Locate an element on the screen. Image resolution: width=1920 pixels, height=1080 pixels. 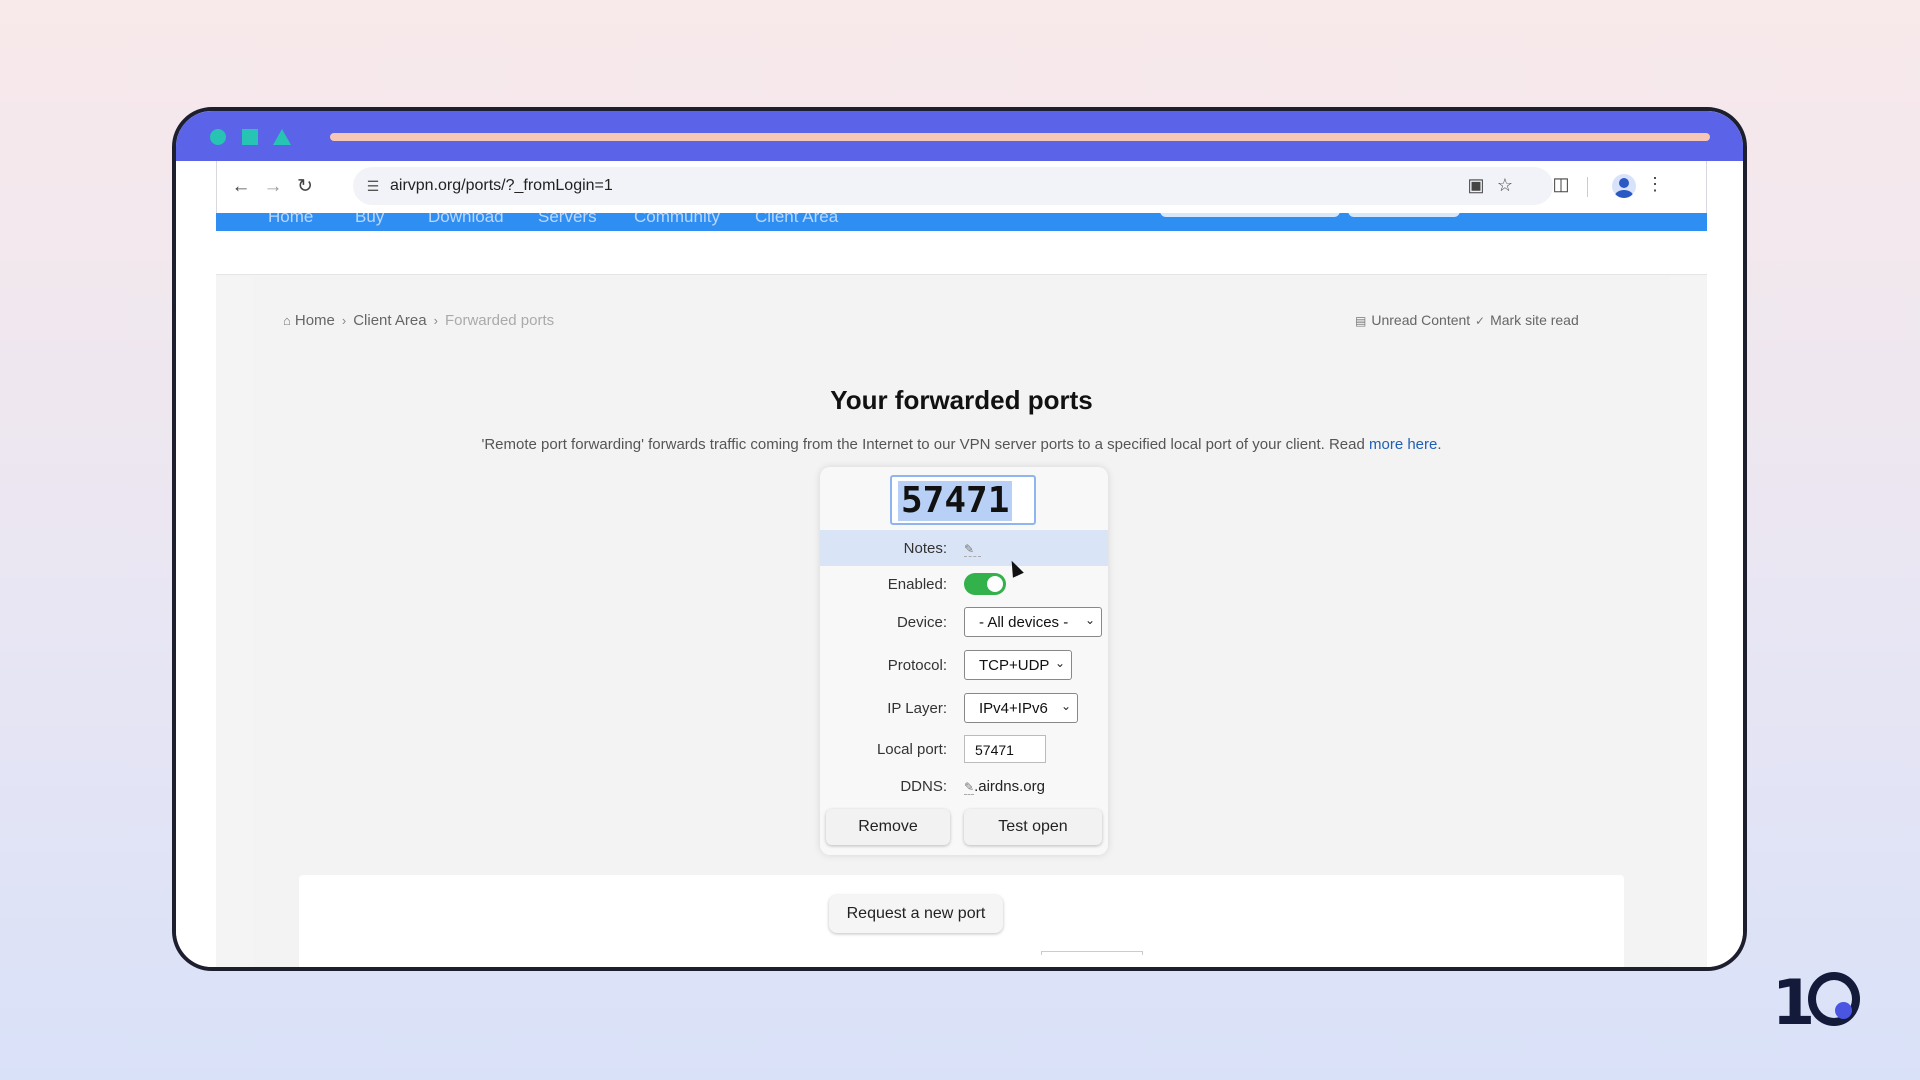
brand-logo-ring is located at coordinates (1834, 999).